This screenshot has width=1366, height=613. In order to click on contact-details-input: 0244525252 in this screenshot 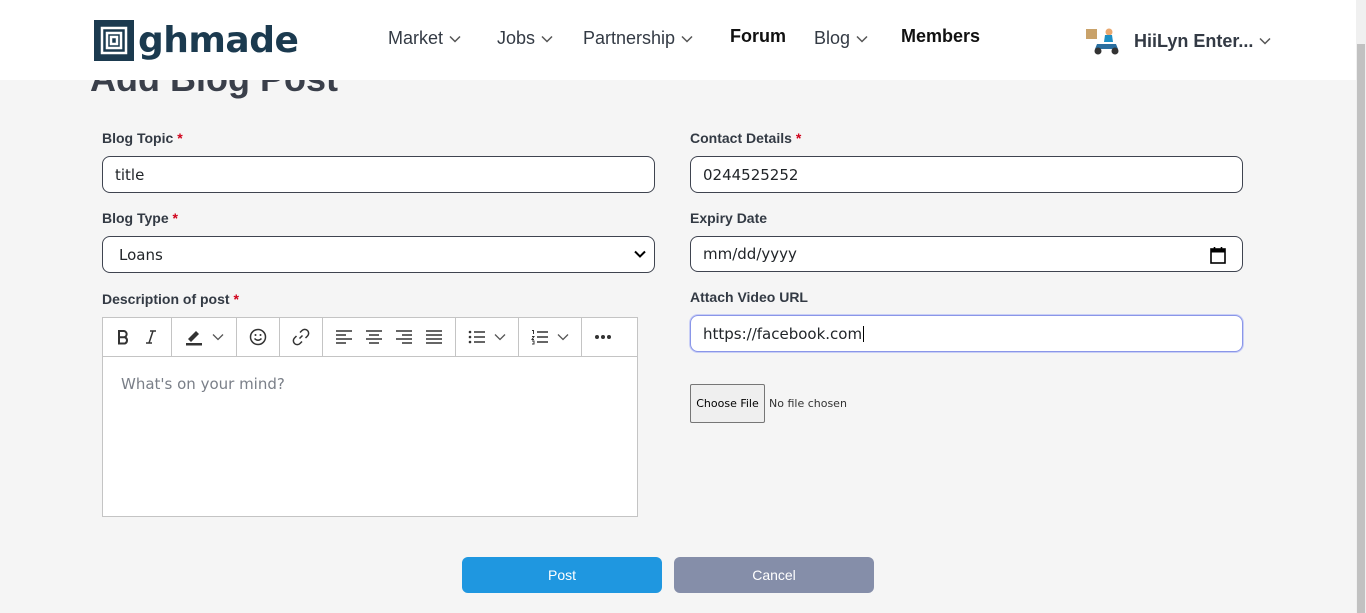, I will do `click(966, 174)`.